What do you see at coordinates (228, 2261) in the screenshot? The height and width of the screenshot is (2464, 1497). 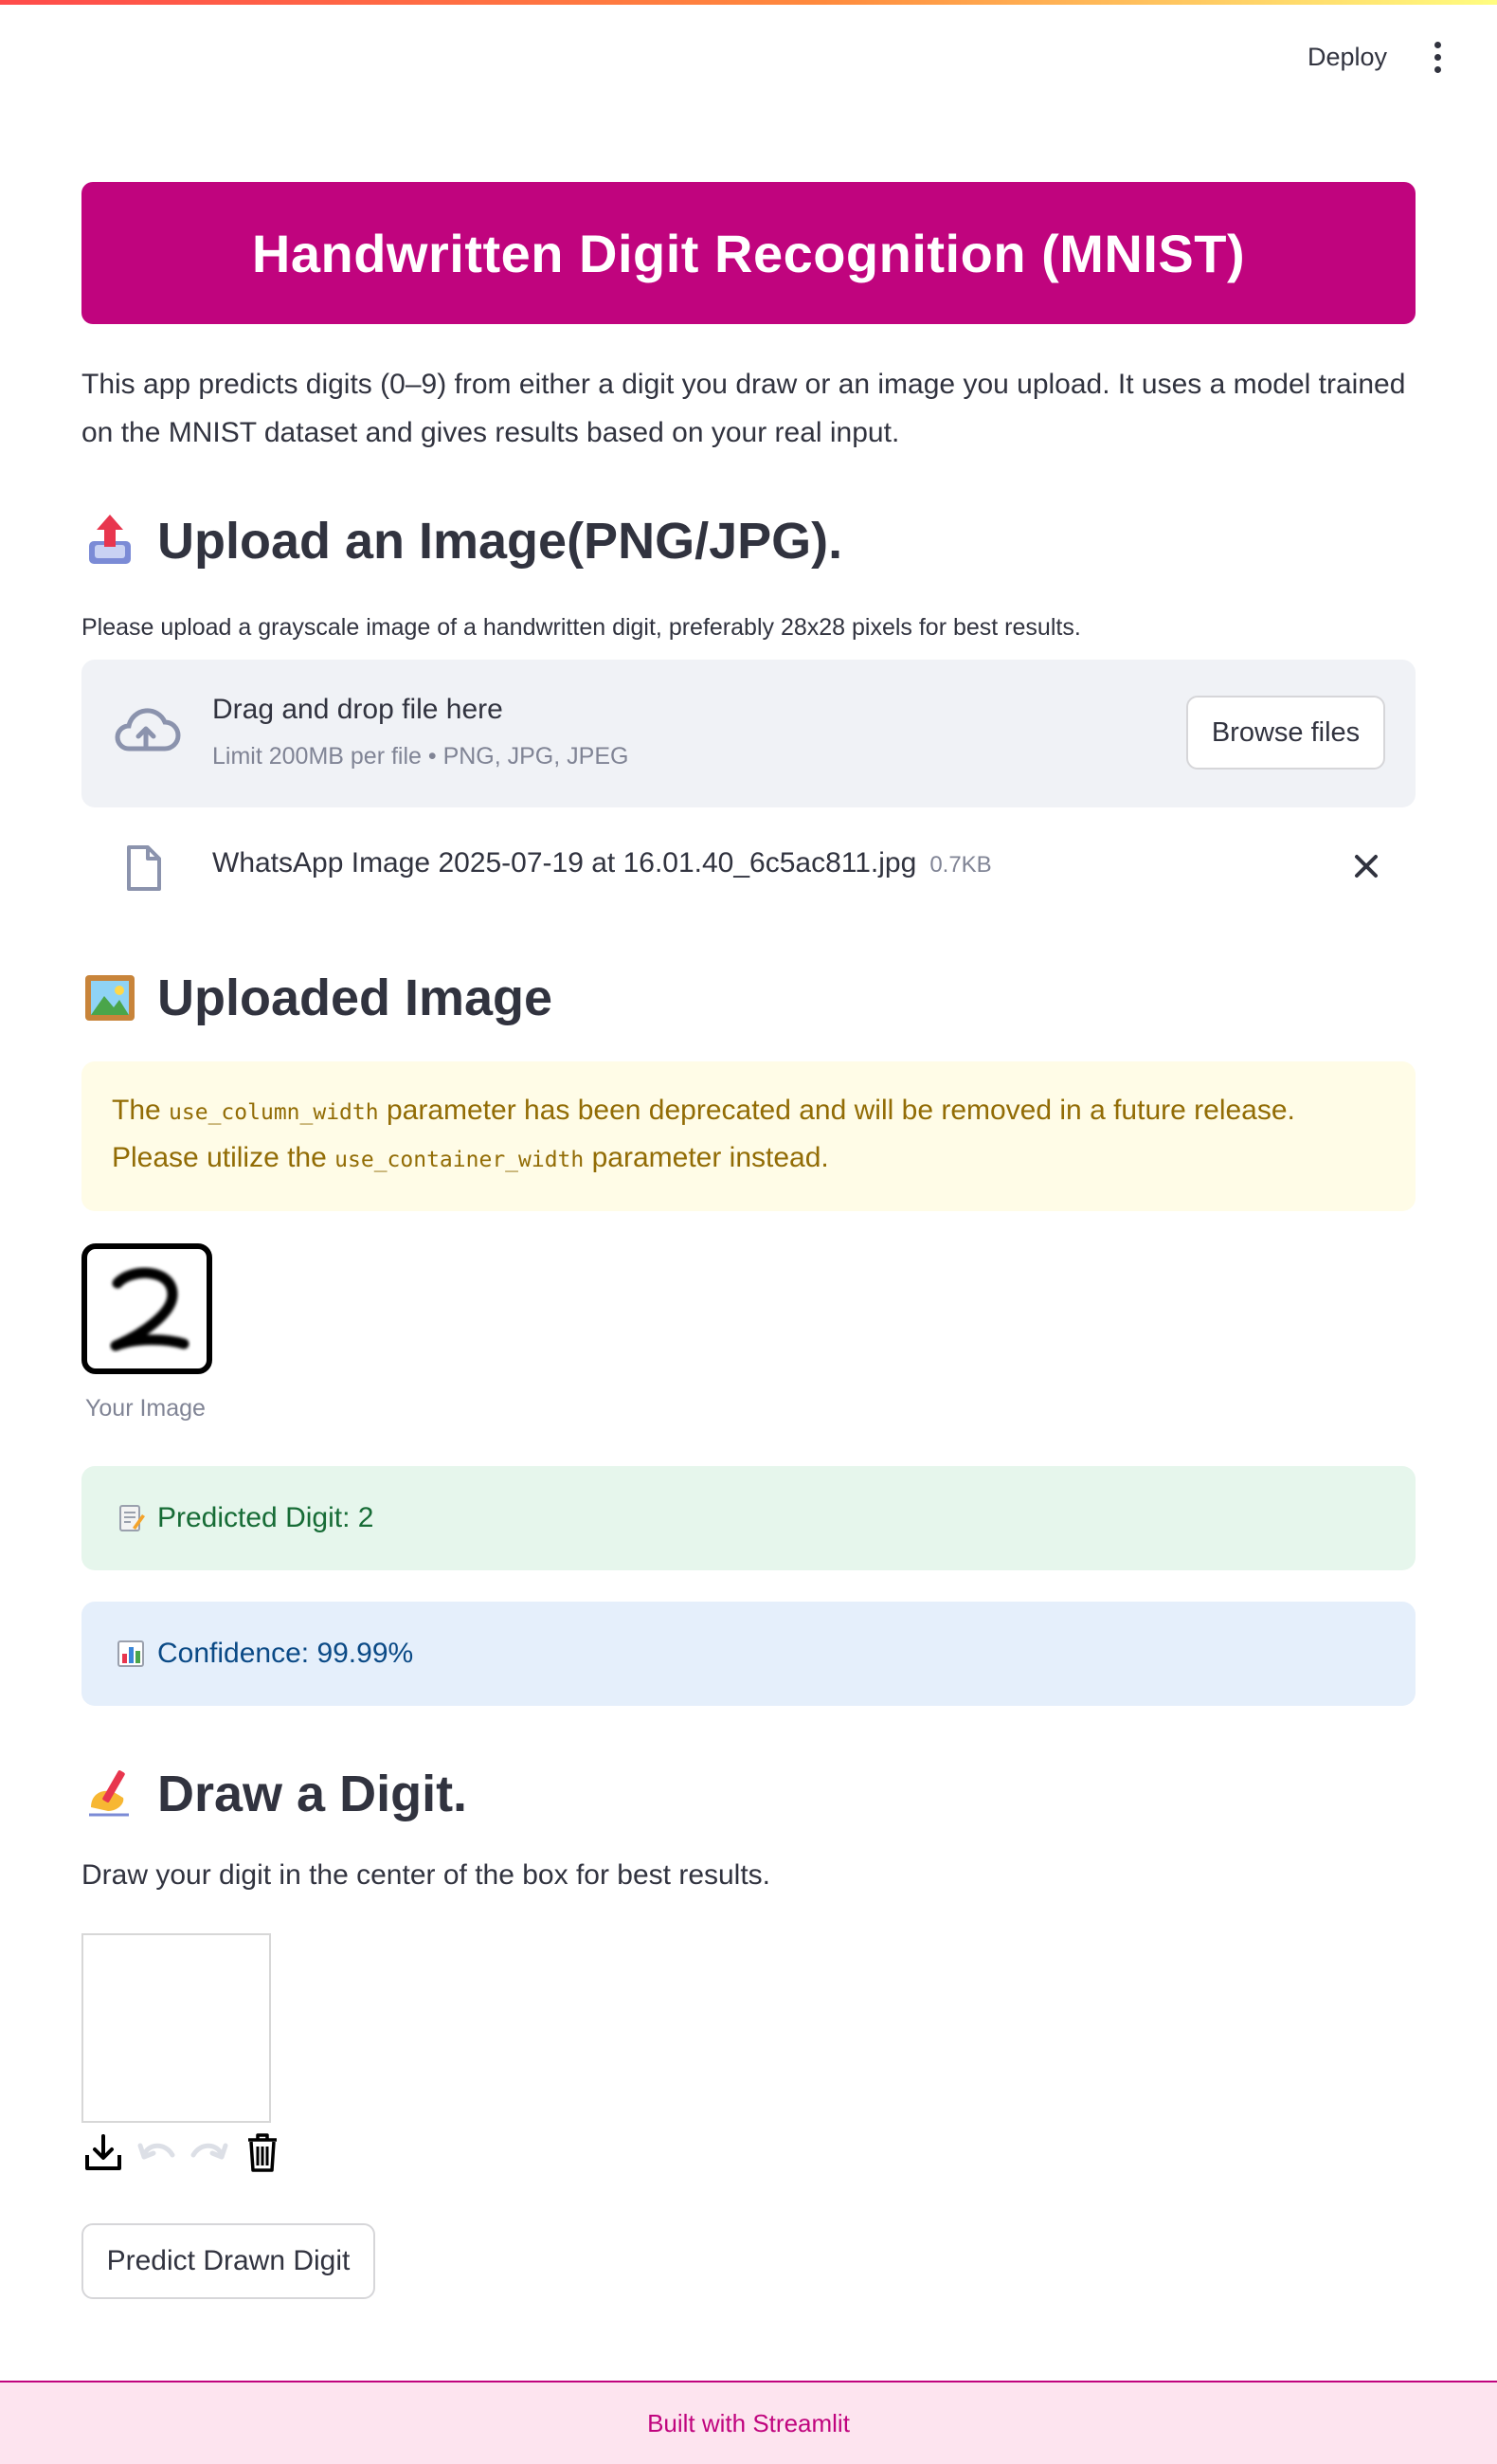 I see `predict-drawn-digit-button: Predict Drawn Digit` at bounding box center [228, 2261].